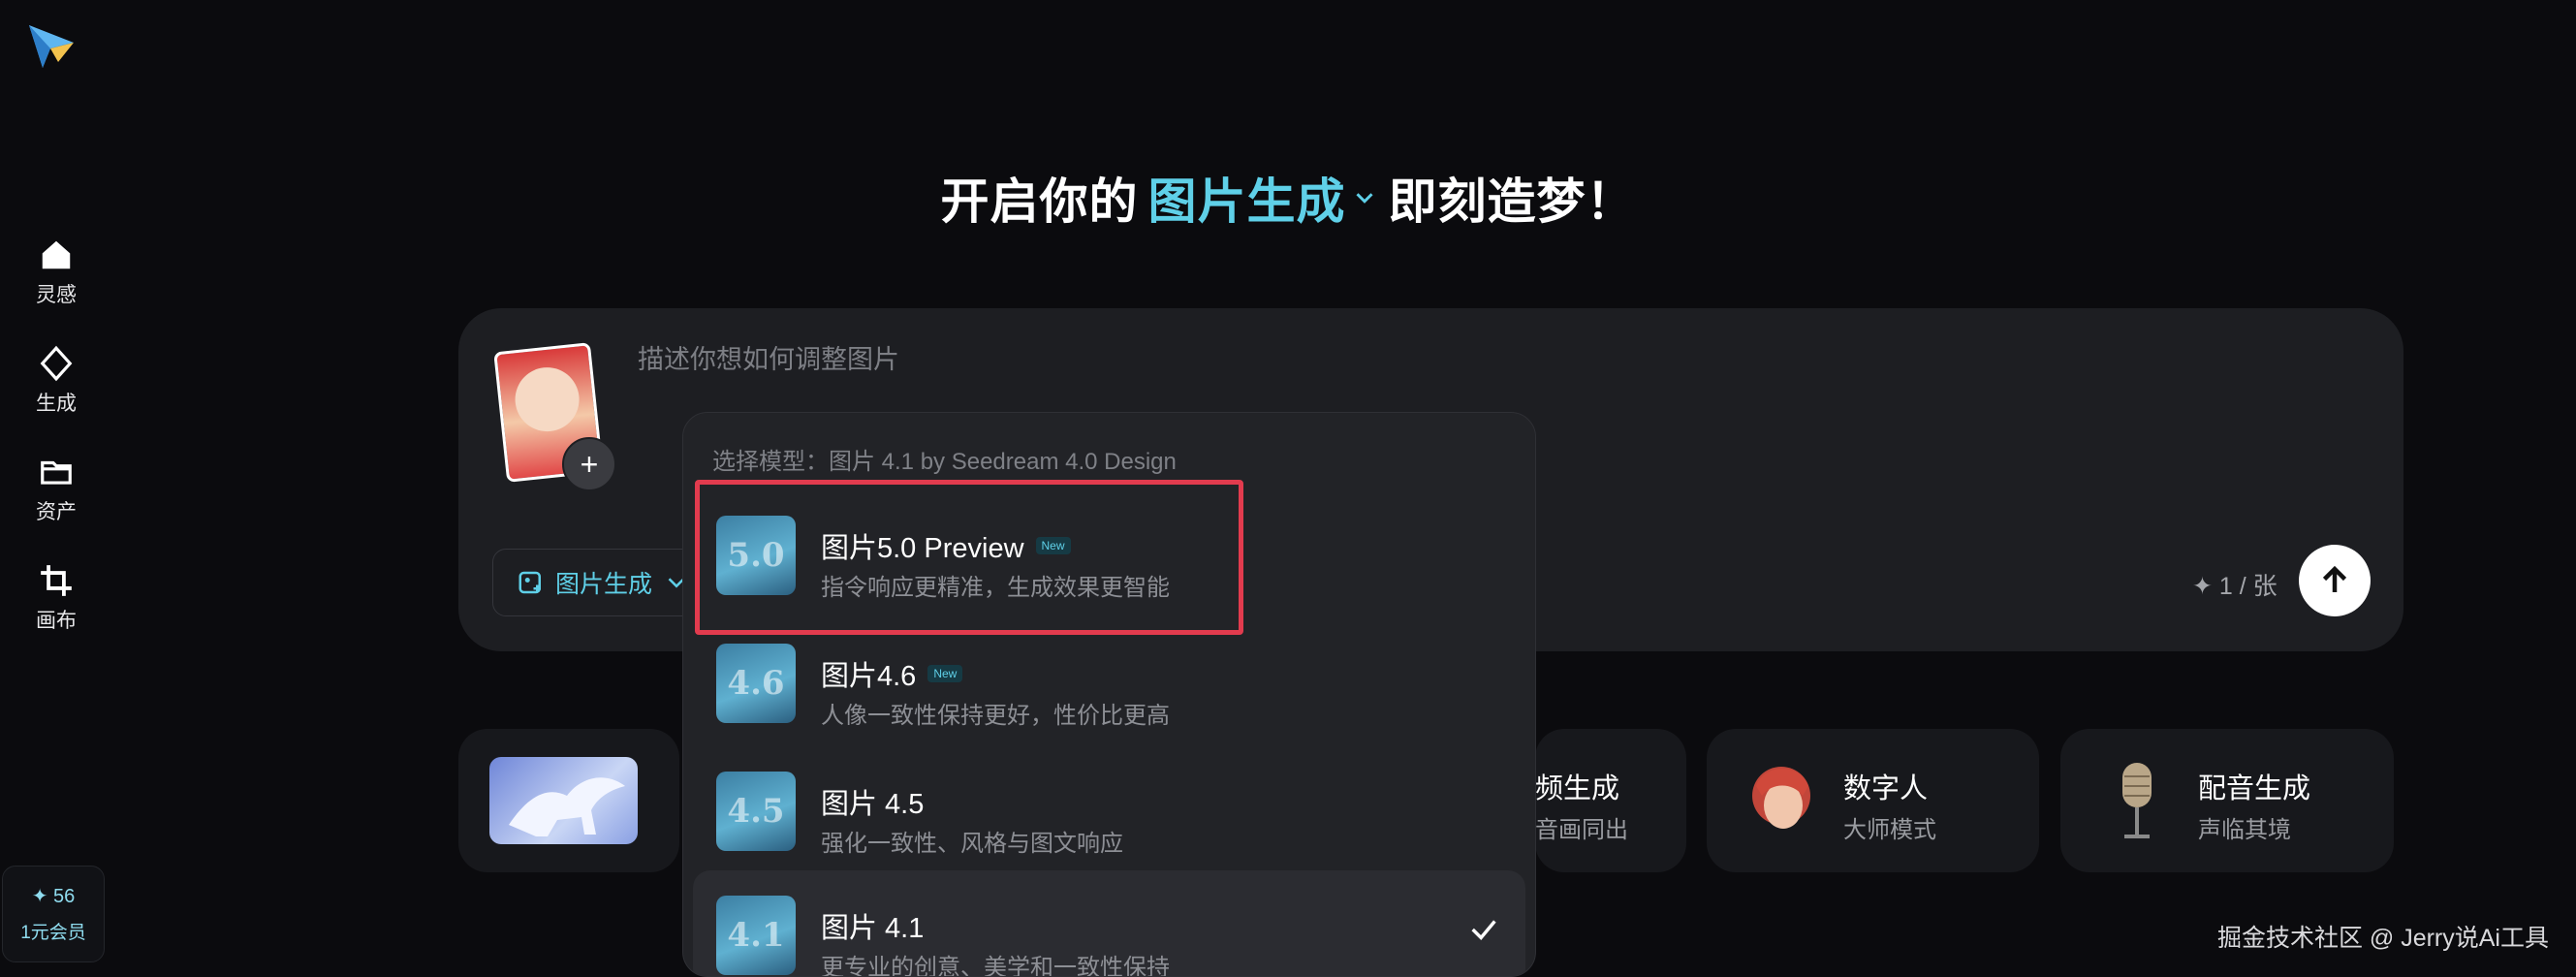  I want to click on sidebar-item-label: 资产, so click(56, 512).